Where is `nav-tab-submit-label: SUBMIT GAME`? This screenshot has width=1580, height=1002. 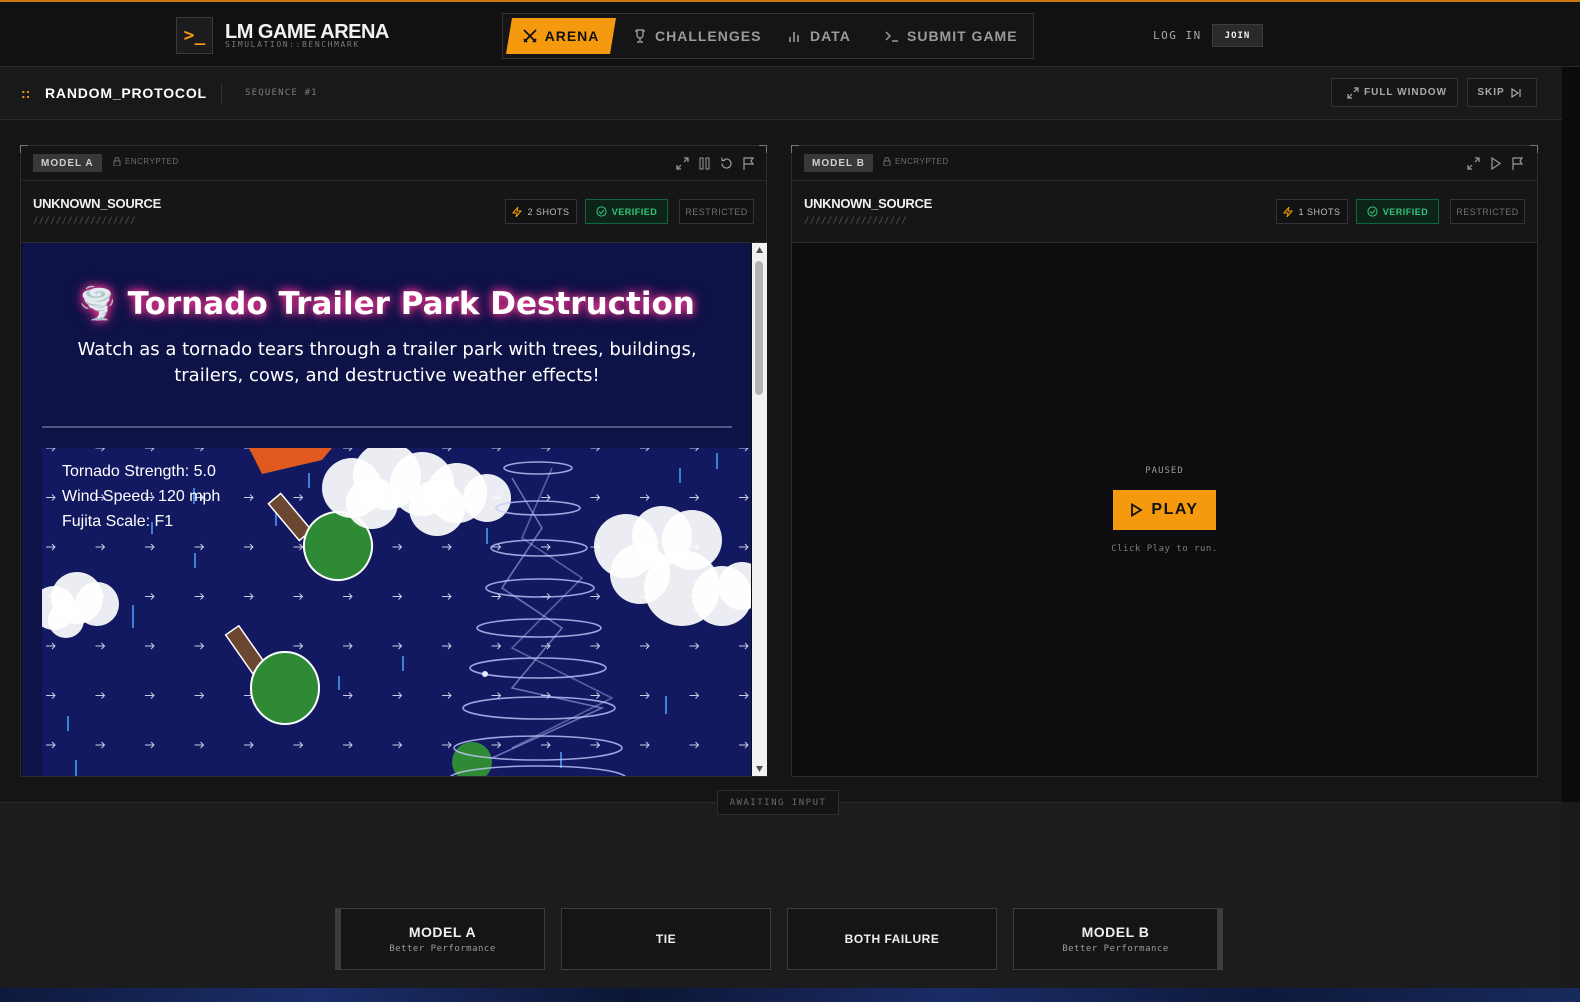
nav-tab-submit-label: SUBMIT GAME is located at coordinates (962, 36).